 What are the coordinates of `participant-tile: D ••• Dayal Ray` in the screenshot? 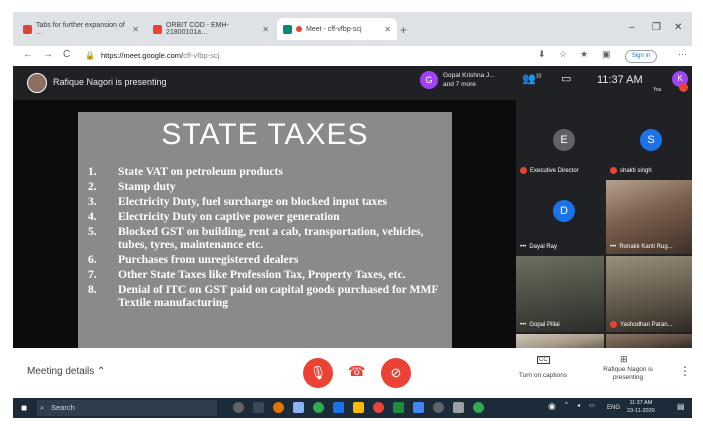 It's located at (560, 217).